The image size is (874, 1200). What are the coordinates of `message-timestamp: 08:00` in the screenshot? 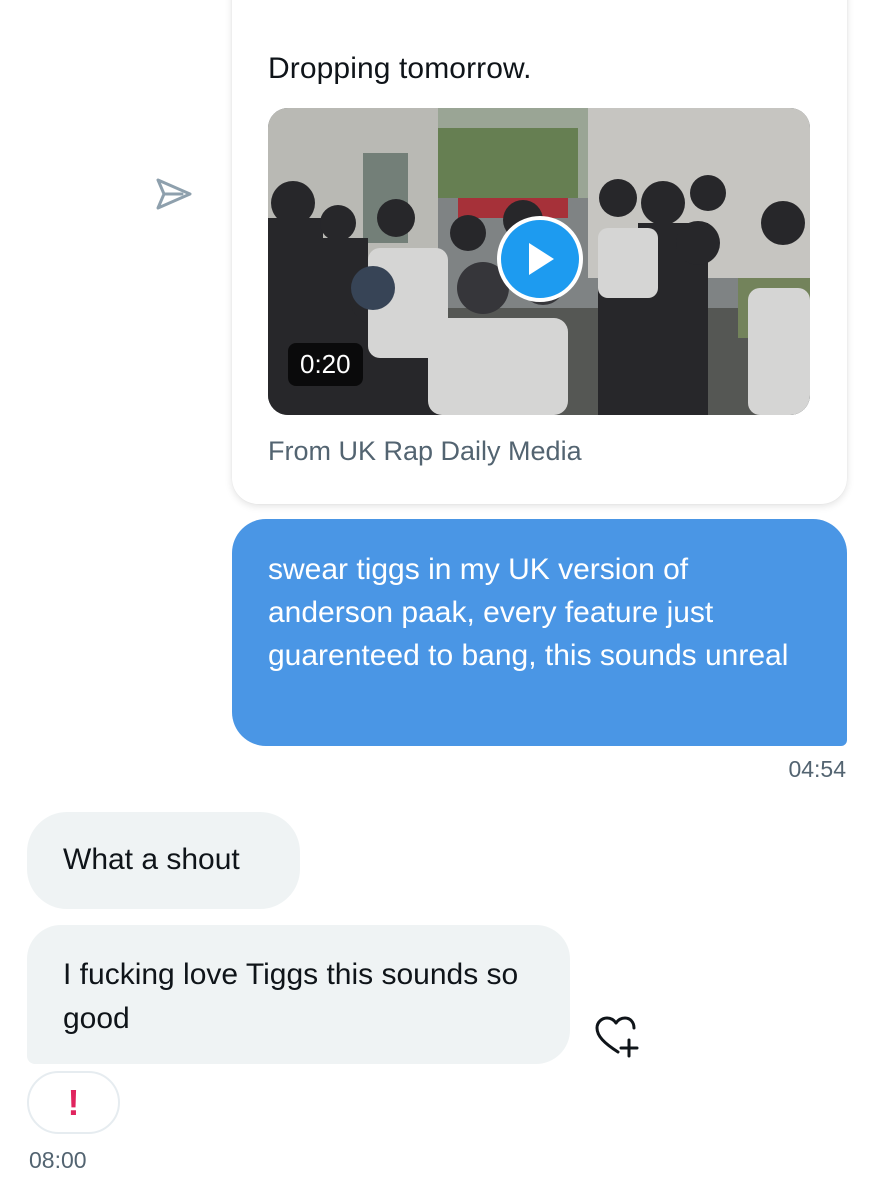 It's located at (58, 1160).